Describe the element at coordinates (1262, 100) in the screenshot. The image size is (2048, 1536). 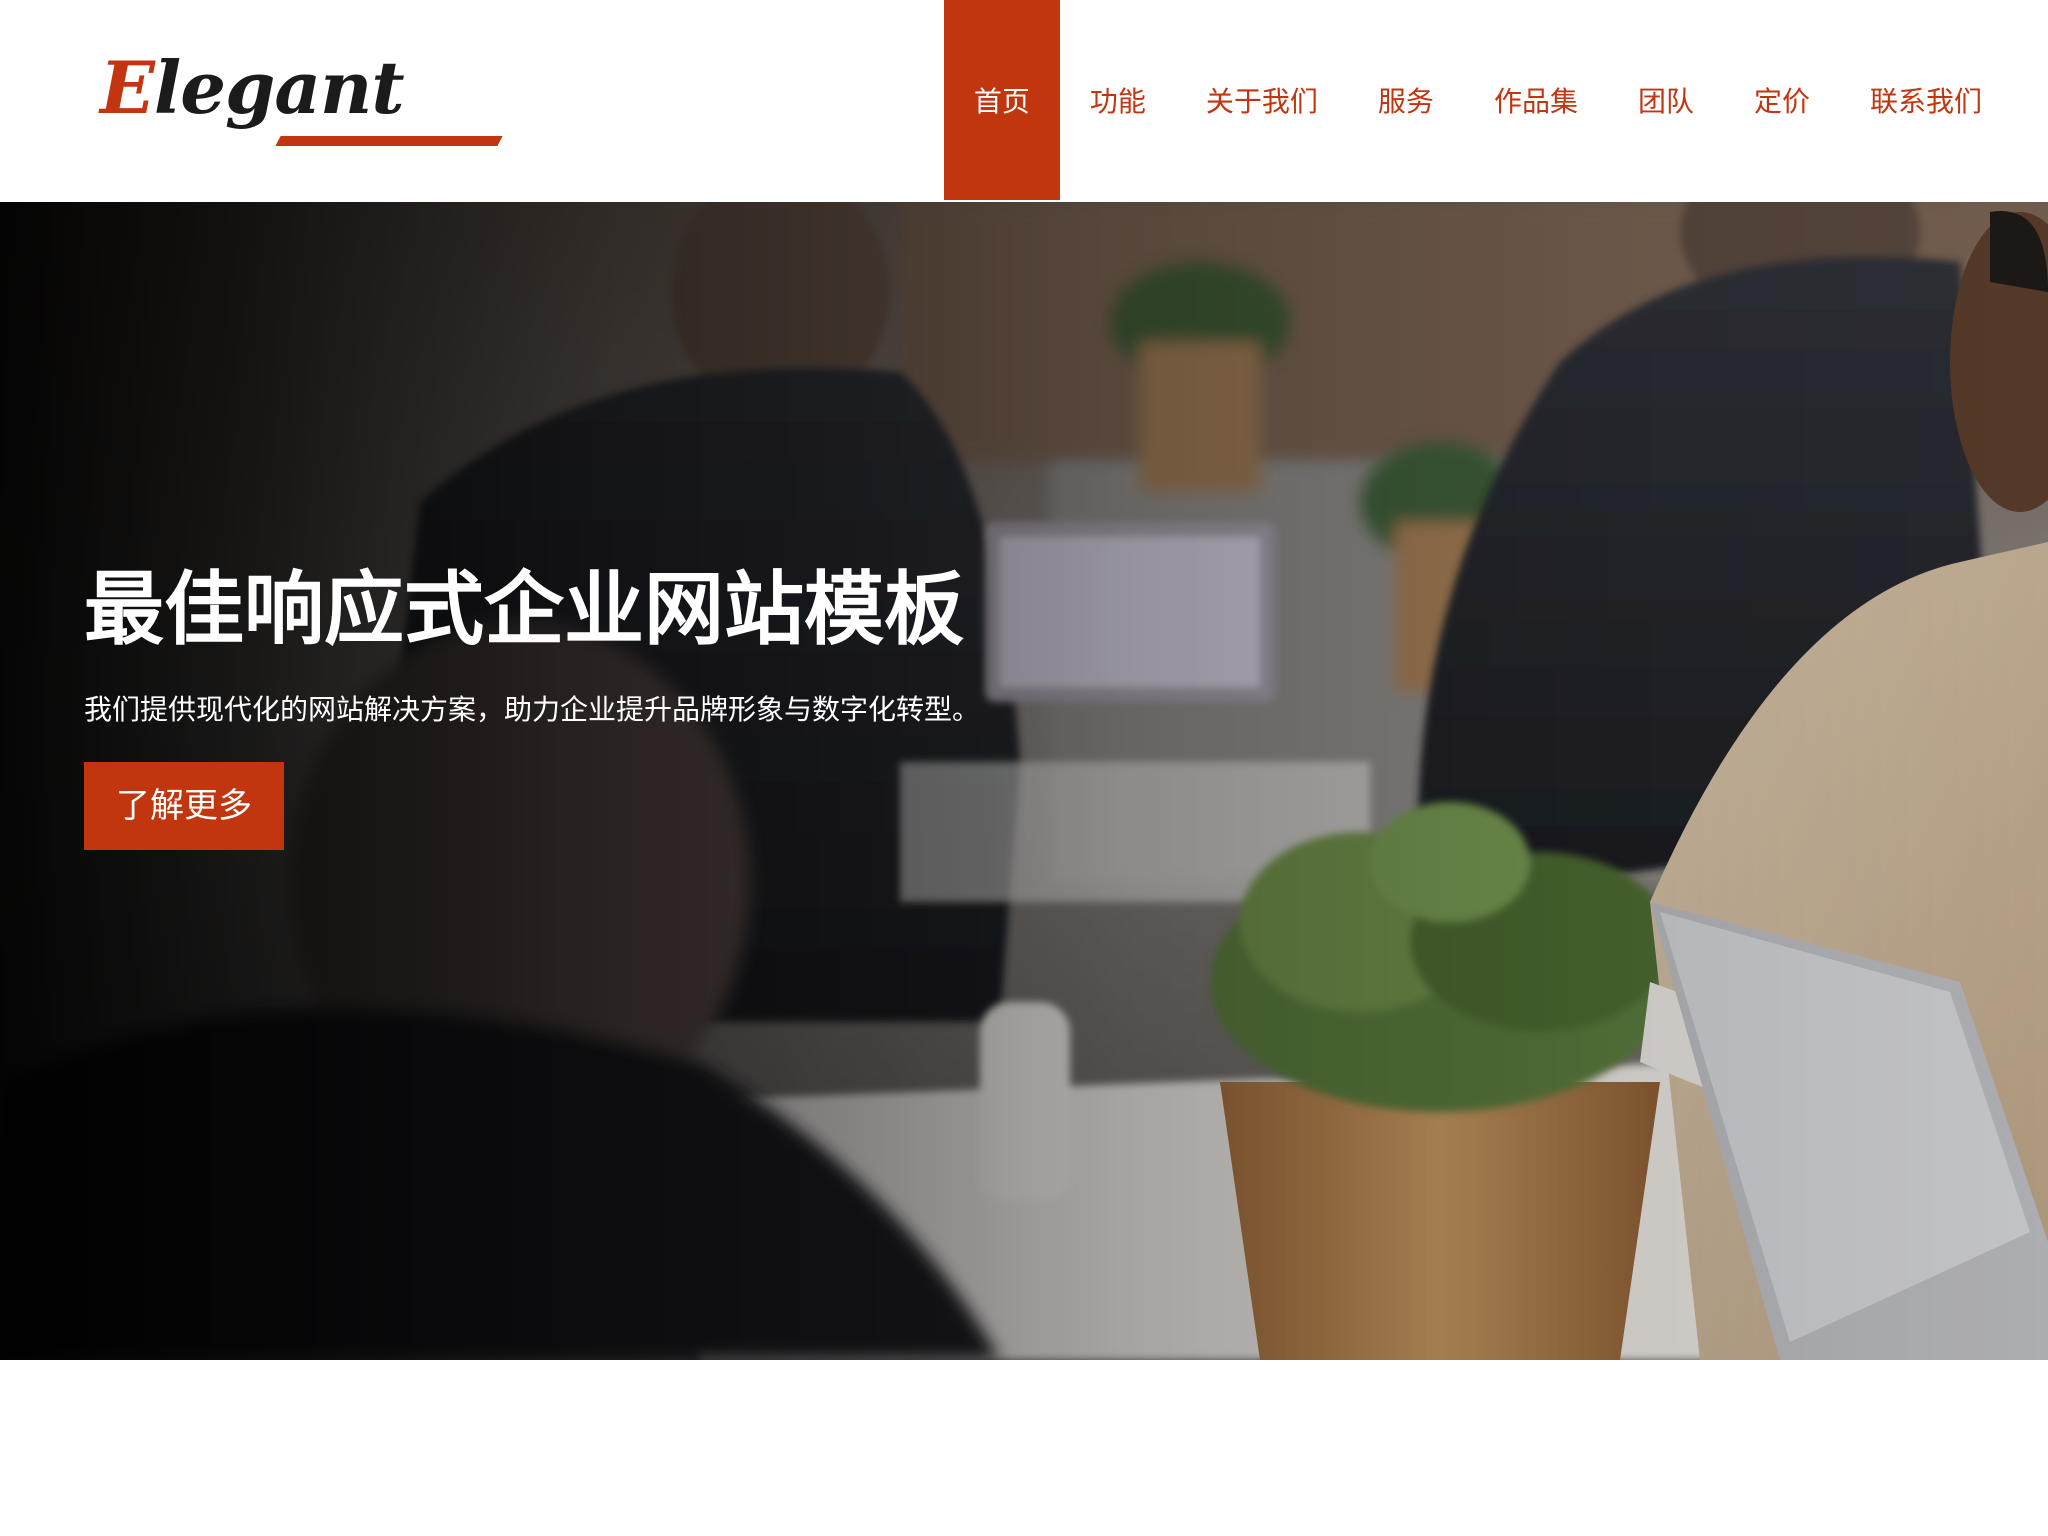
I see `nav-item-about: 关于我们` at that location.